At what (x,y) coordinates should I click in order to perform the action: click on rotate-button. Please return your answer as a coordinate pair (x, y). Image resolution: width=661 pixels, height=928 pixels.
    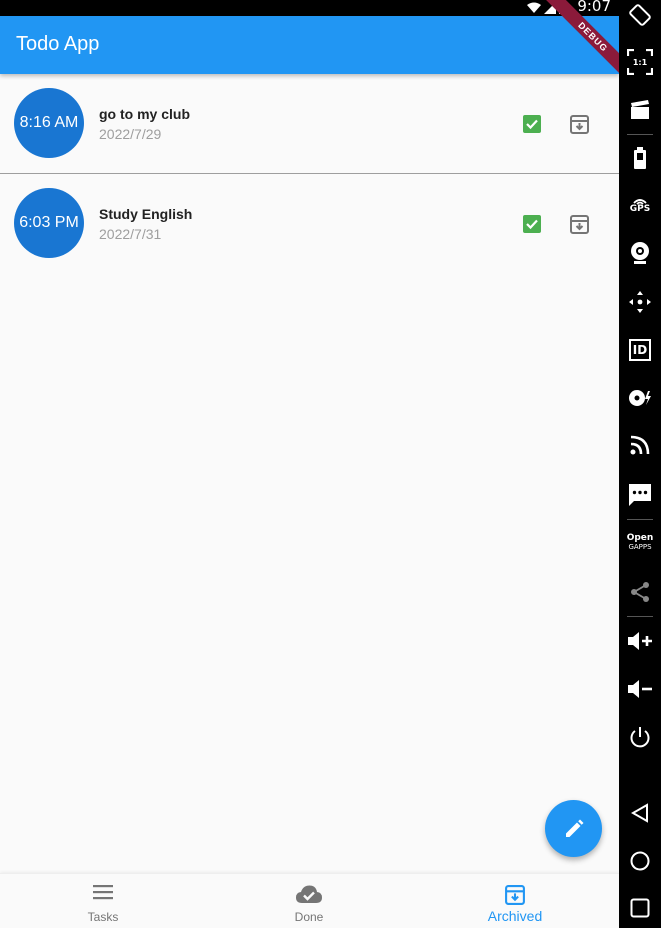
    Looking at the image, I should click on (640, 17).